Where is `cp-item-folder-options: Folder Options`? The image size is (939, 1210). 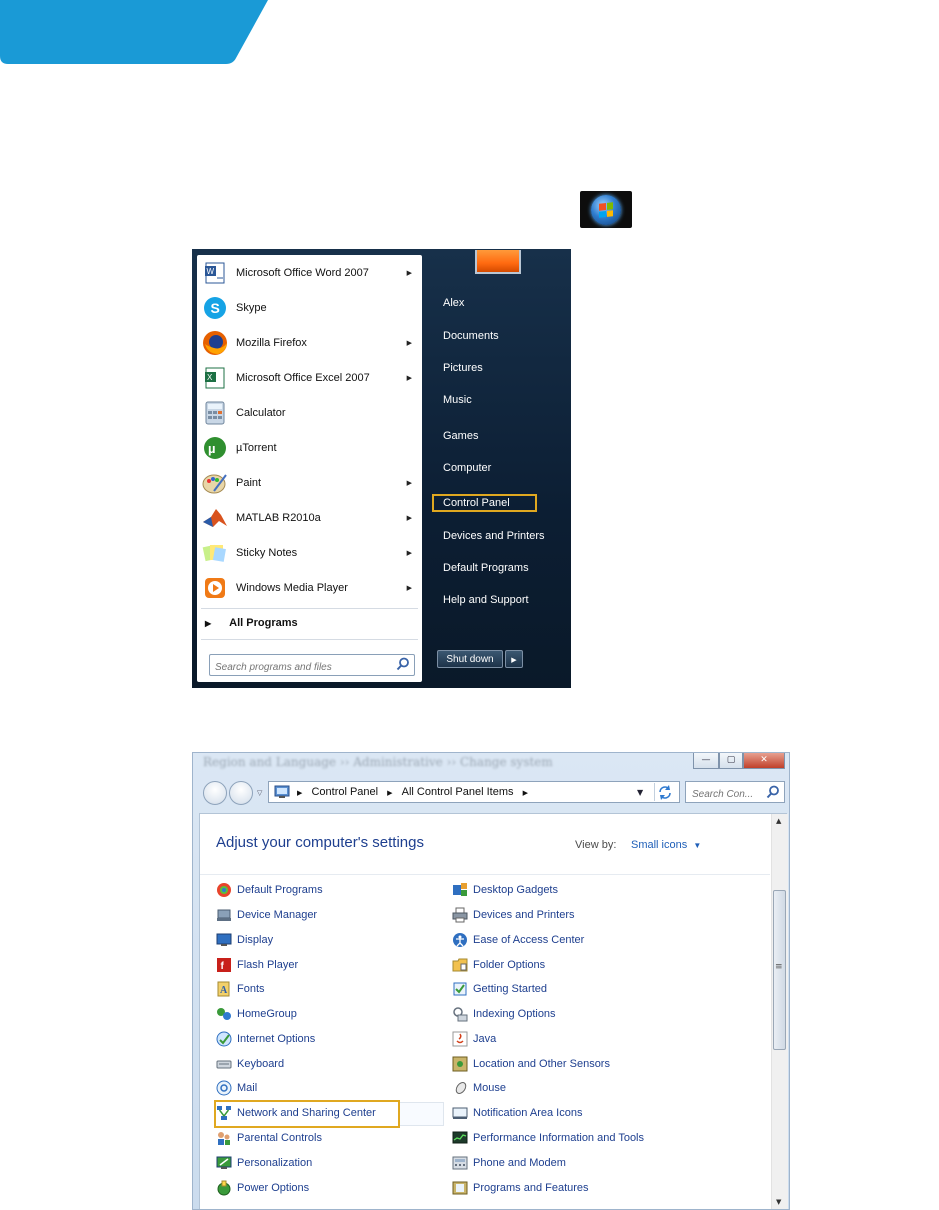 cp-item-folder-options: Folder Options is located at coordinates (498, 965).